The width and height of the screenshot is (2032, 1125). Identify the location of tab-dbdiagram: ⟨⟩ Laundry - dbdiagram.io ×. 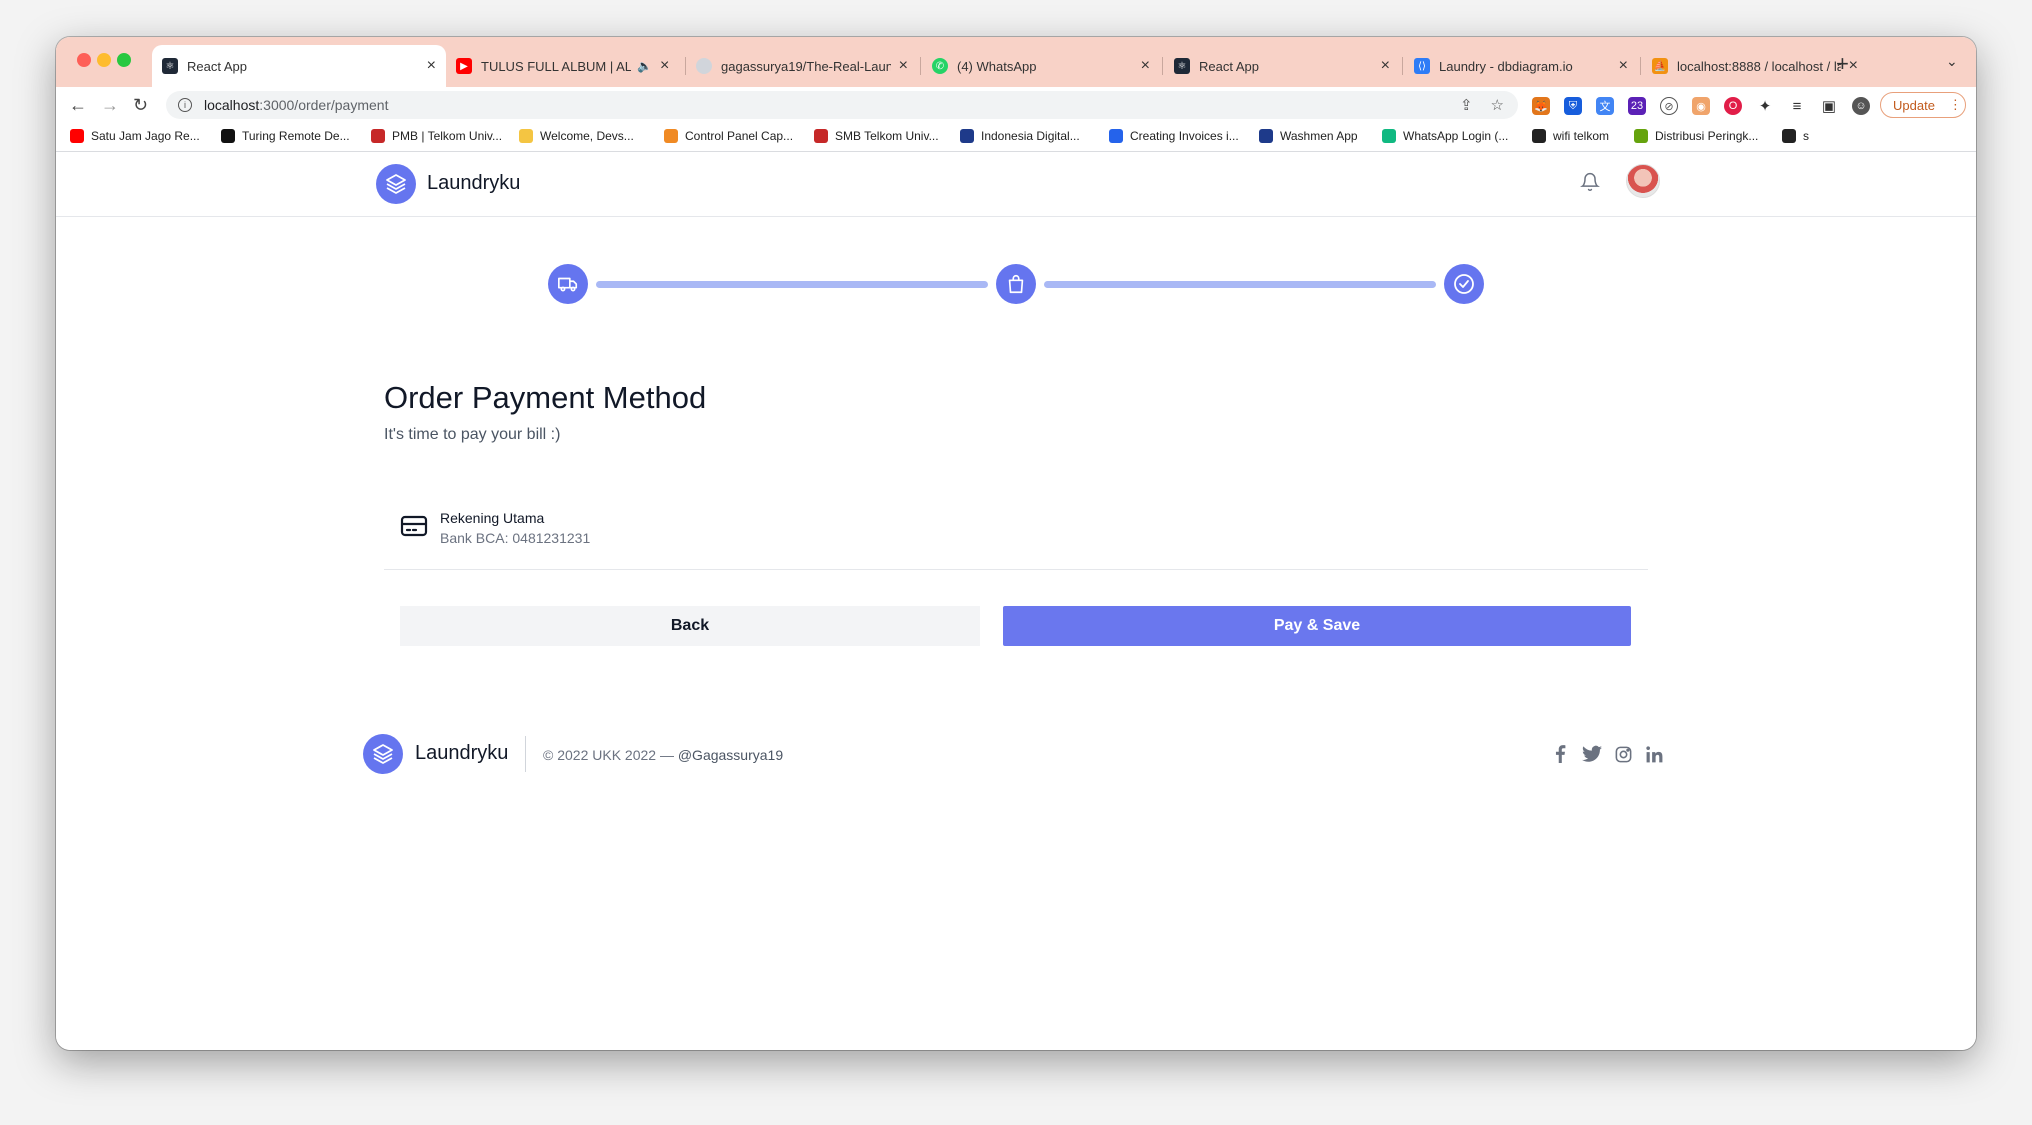
(1521, 66).